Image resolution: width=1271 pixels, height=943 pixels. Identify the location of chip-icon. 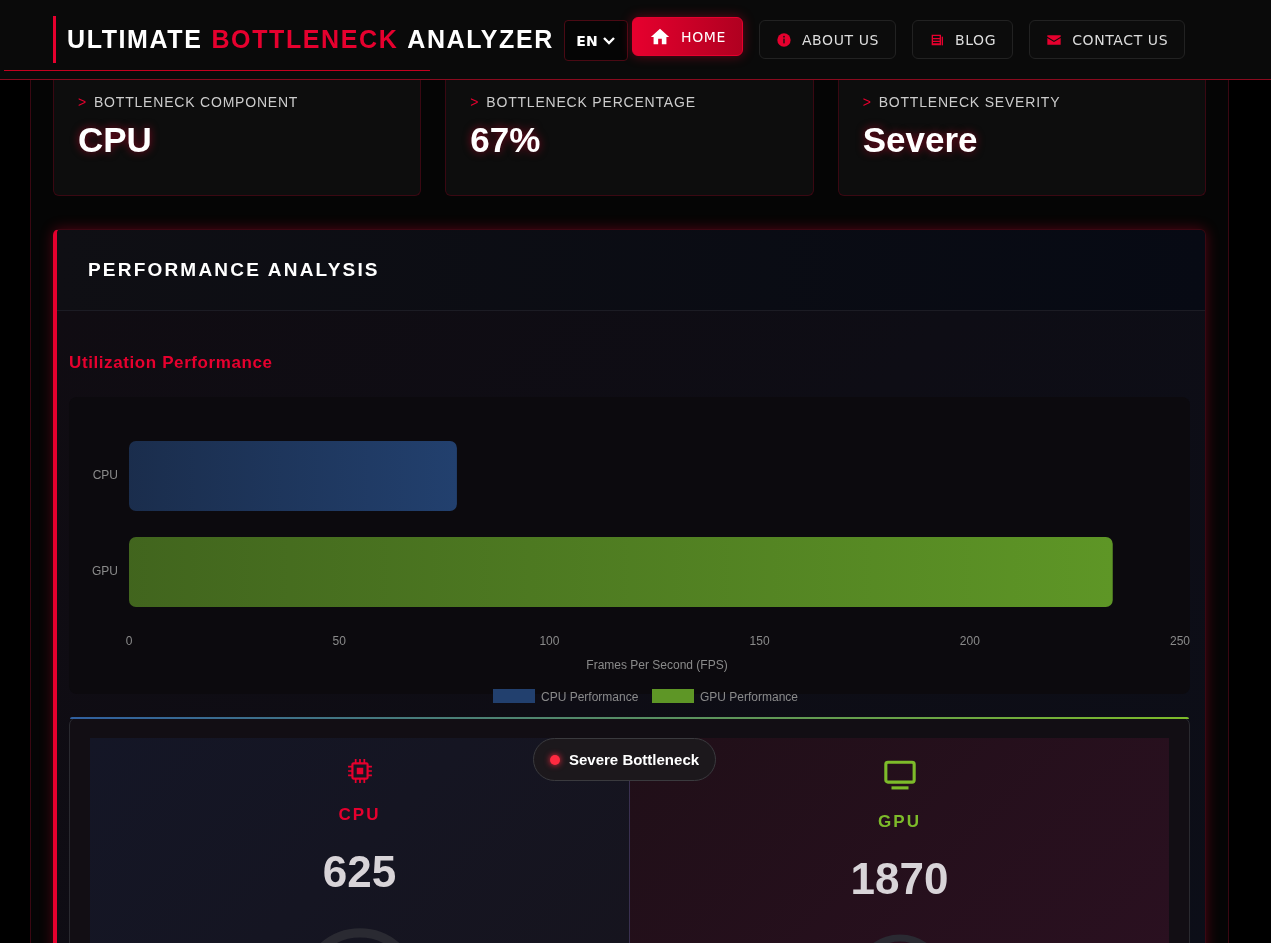
(359, 771).